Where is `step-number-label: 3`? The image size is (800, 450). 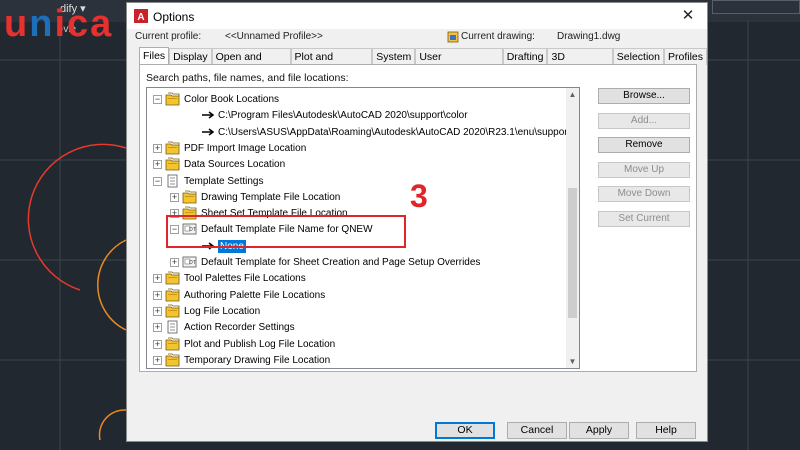 step-number-label: 3 is located at coordinates (419, 196).